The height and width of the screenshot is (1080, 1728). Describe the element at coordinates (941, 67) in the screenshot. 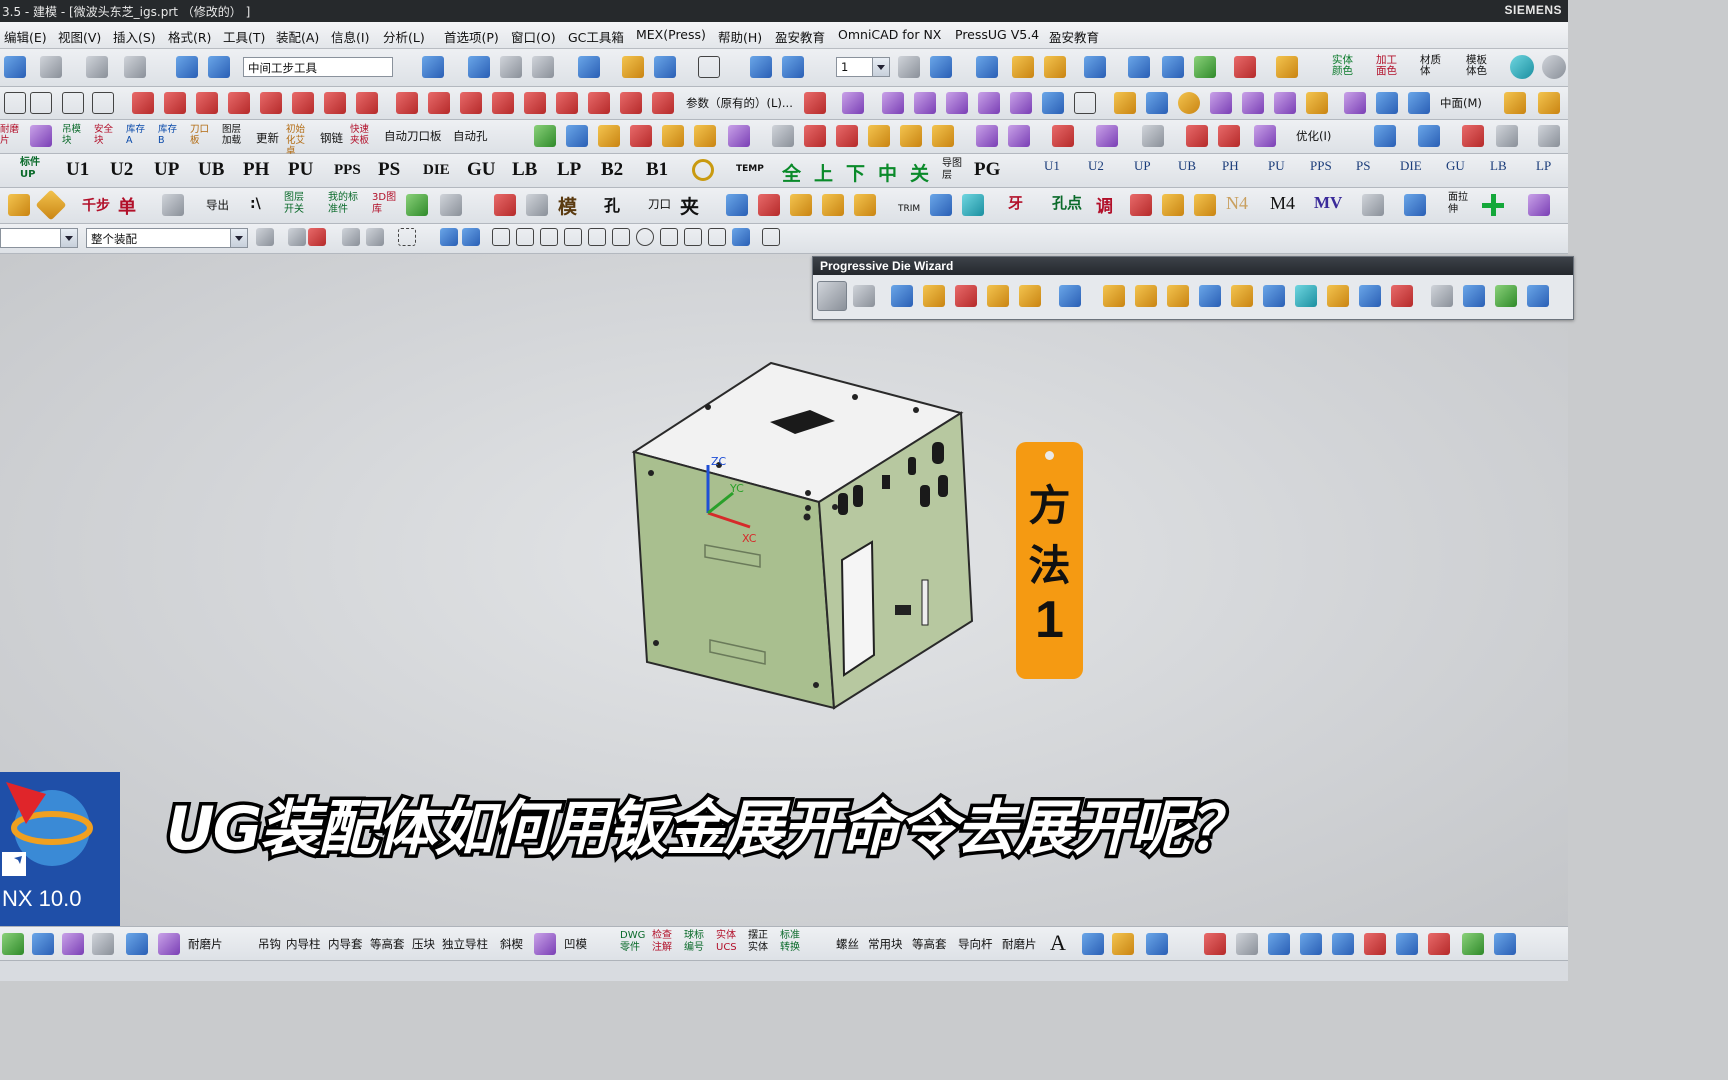

I see `wcs-icon` at that location.